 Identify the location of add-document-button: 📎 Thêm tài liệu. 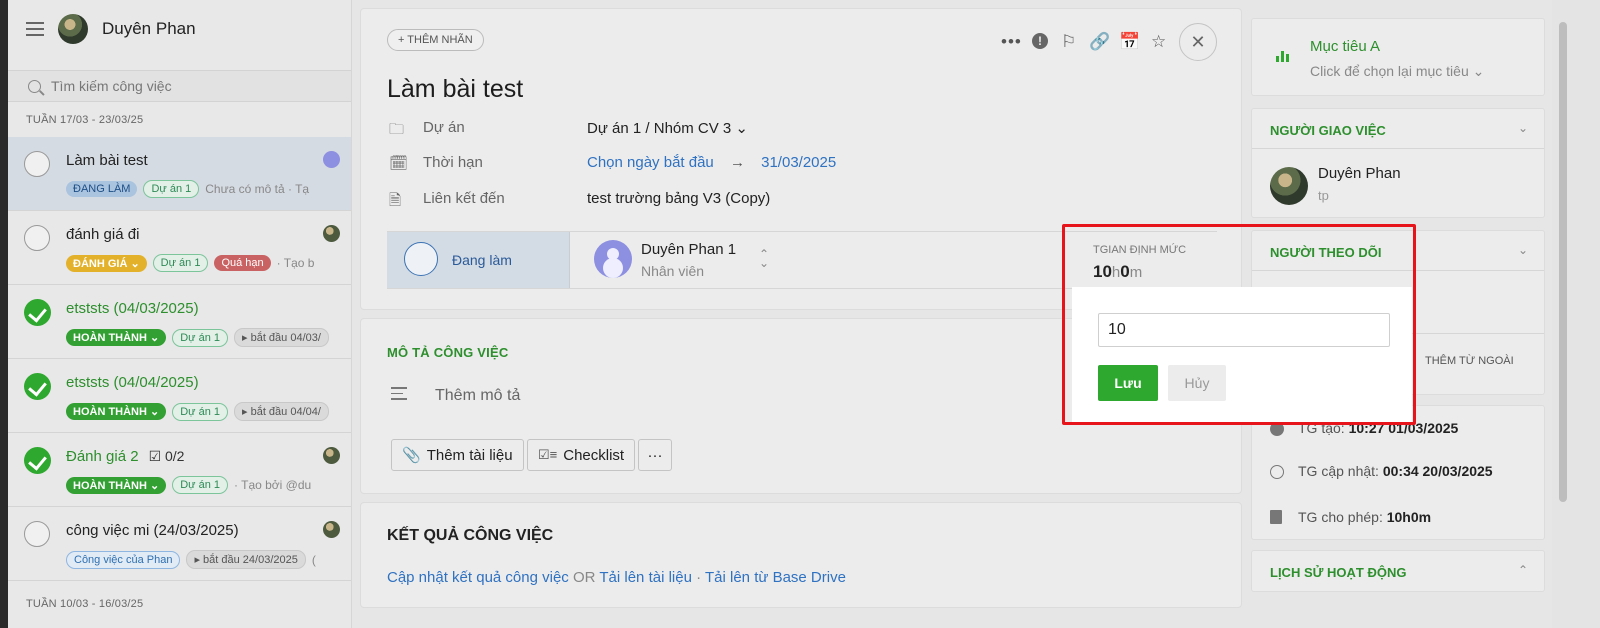
(457, 455).